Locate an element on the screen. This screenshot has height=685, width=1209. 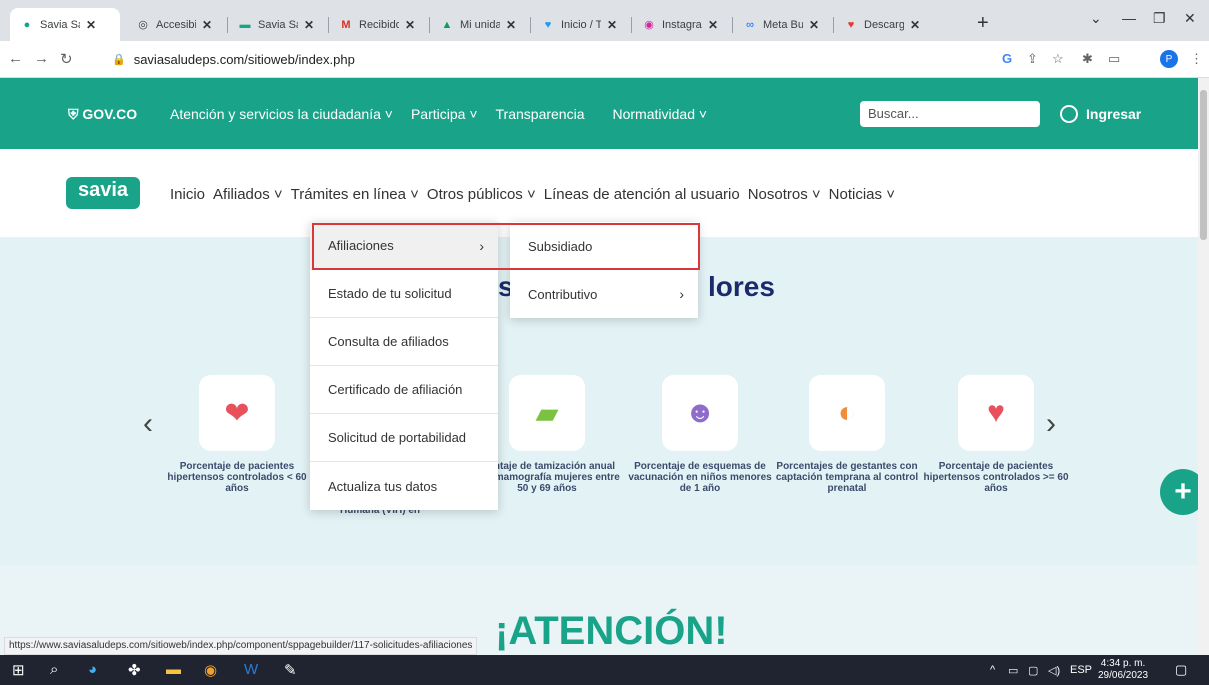
network-icon: ▢ is located at coordinates (1033, 670).